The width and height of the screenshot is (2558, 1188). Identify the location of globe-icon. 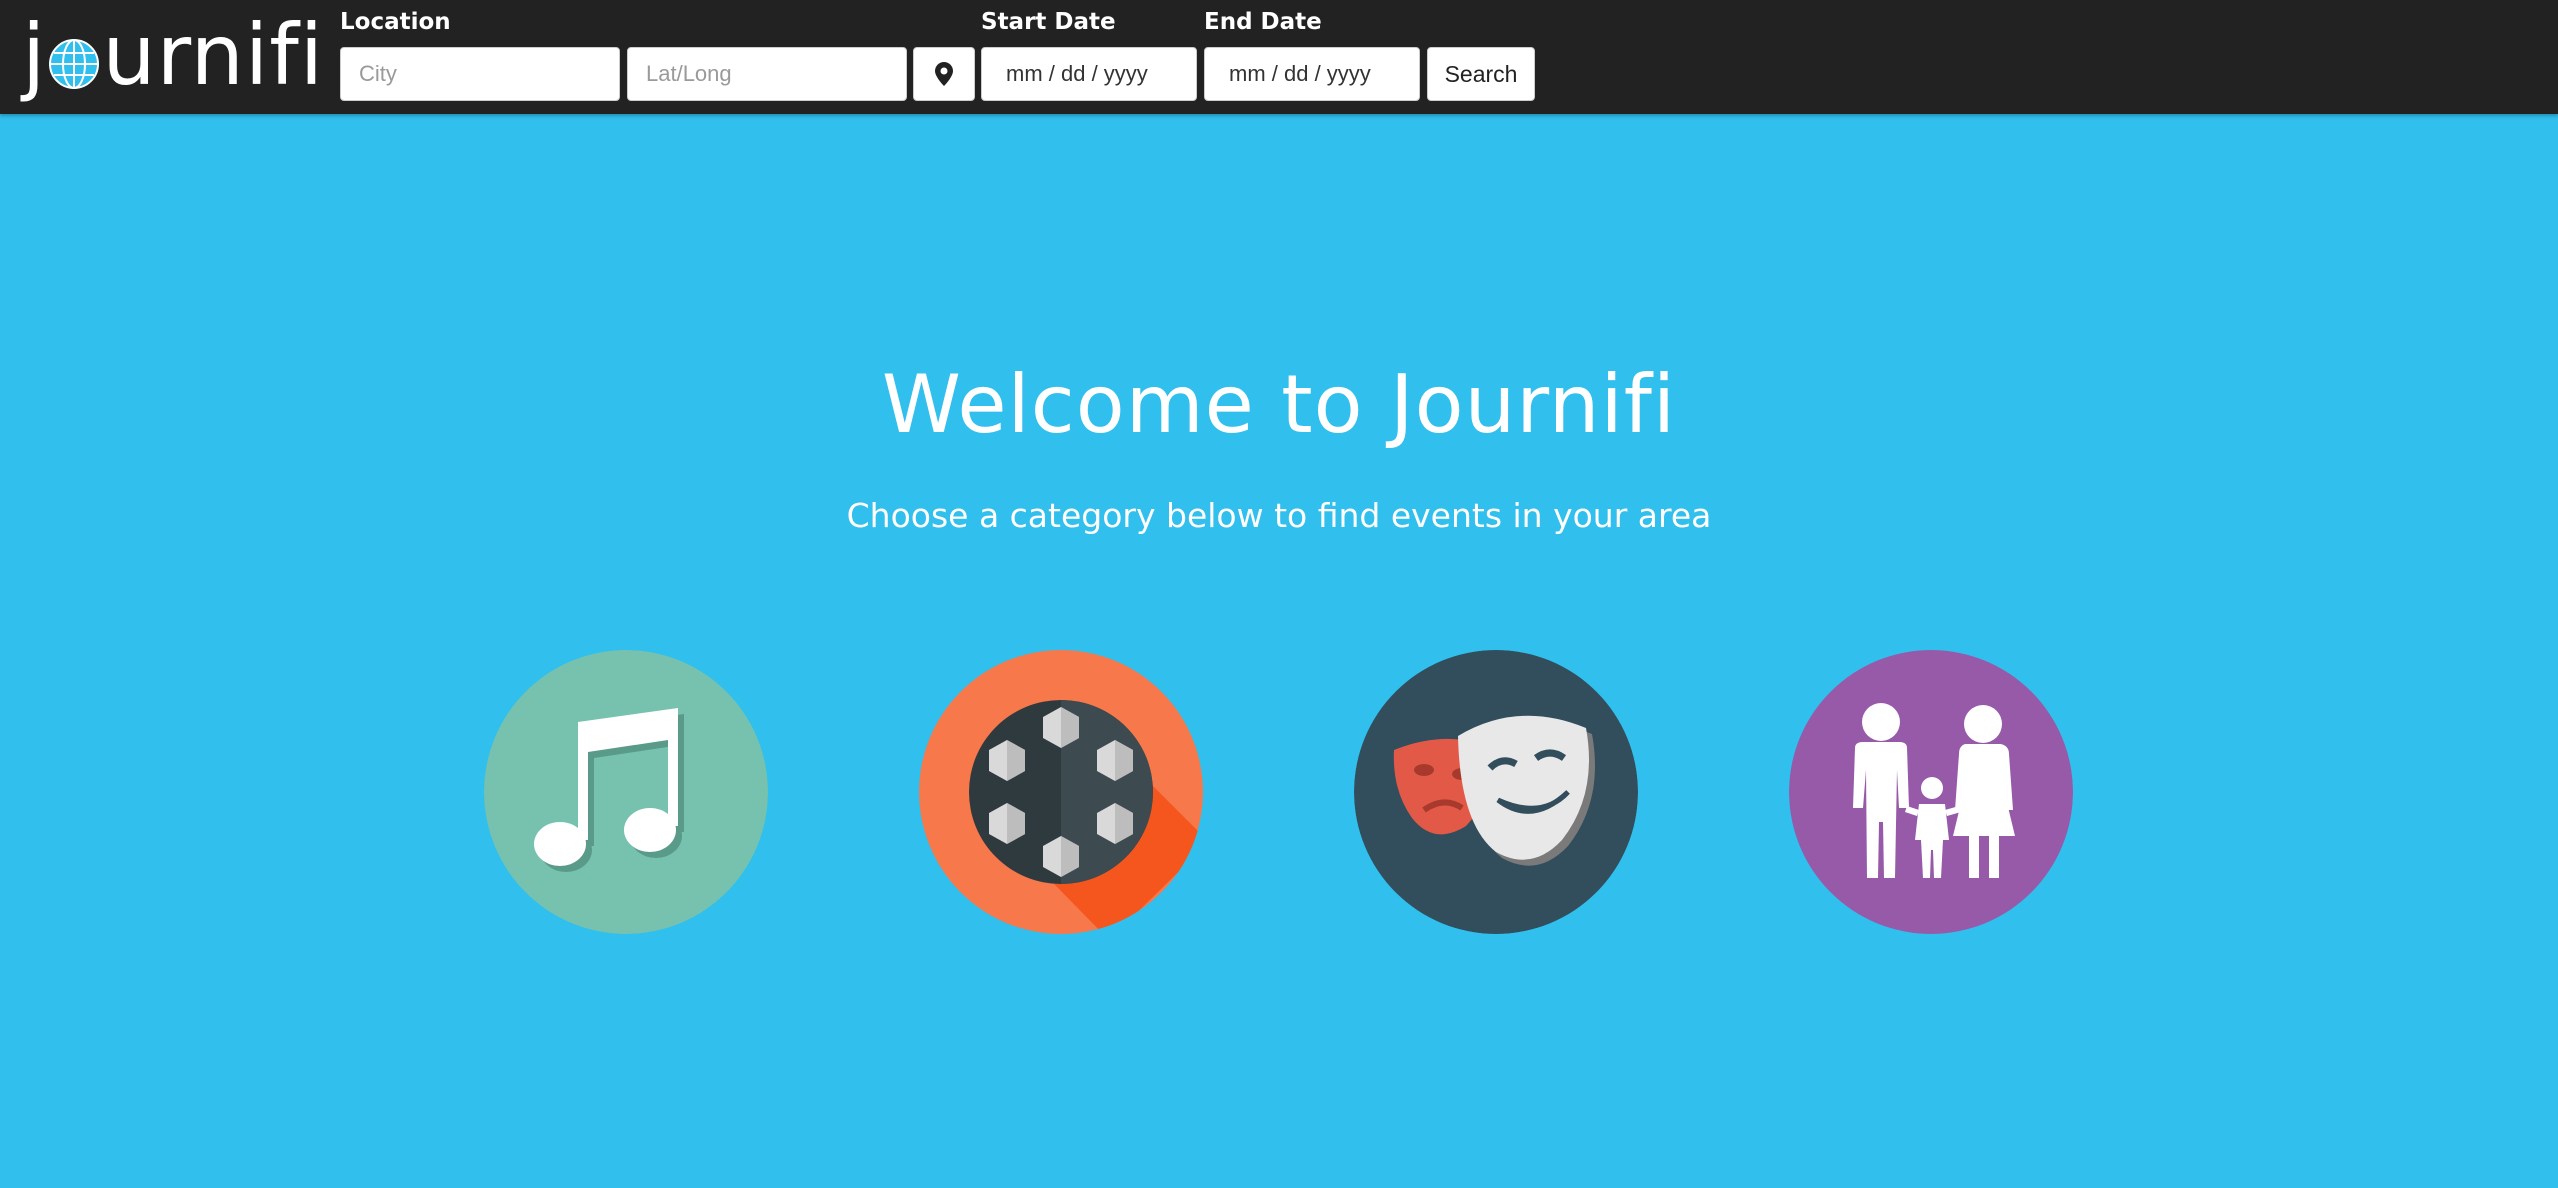
(74, 64).